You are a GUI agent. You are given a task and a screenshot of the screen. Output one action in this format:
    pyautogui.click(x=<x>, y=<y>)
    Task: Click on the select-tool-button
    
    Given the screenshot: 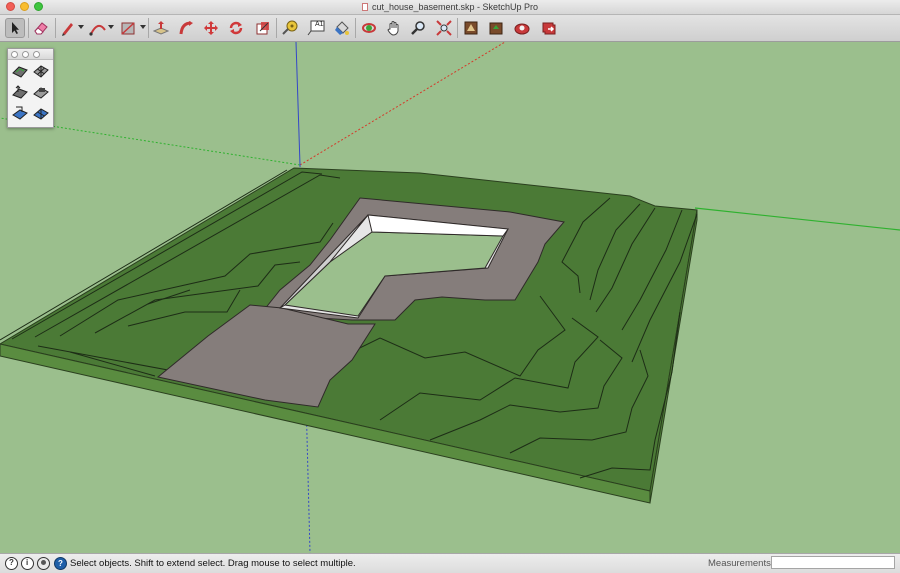 What is the action you would take?
    pyautogui.click(x=15, y=28)
    